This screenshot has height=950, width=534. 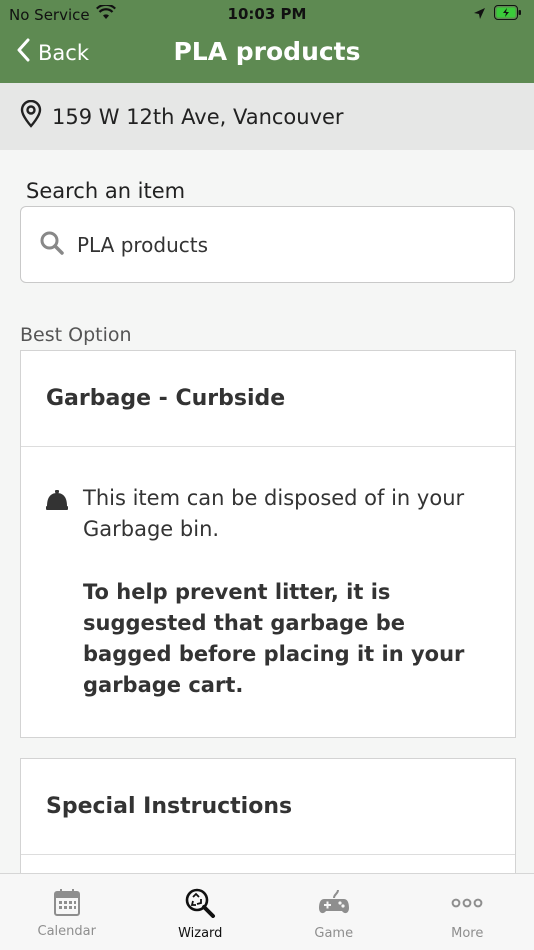 What do you see at coordinates (479, 15) in the screenshot?
I see `location-arrow-icon` at bounding box center [479, 15].